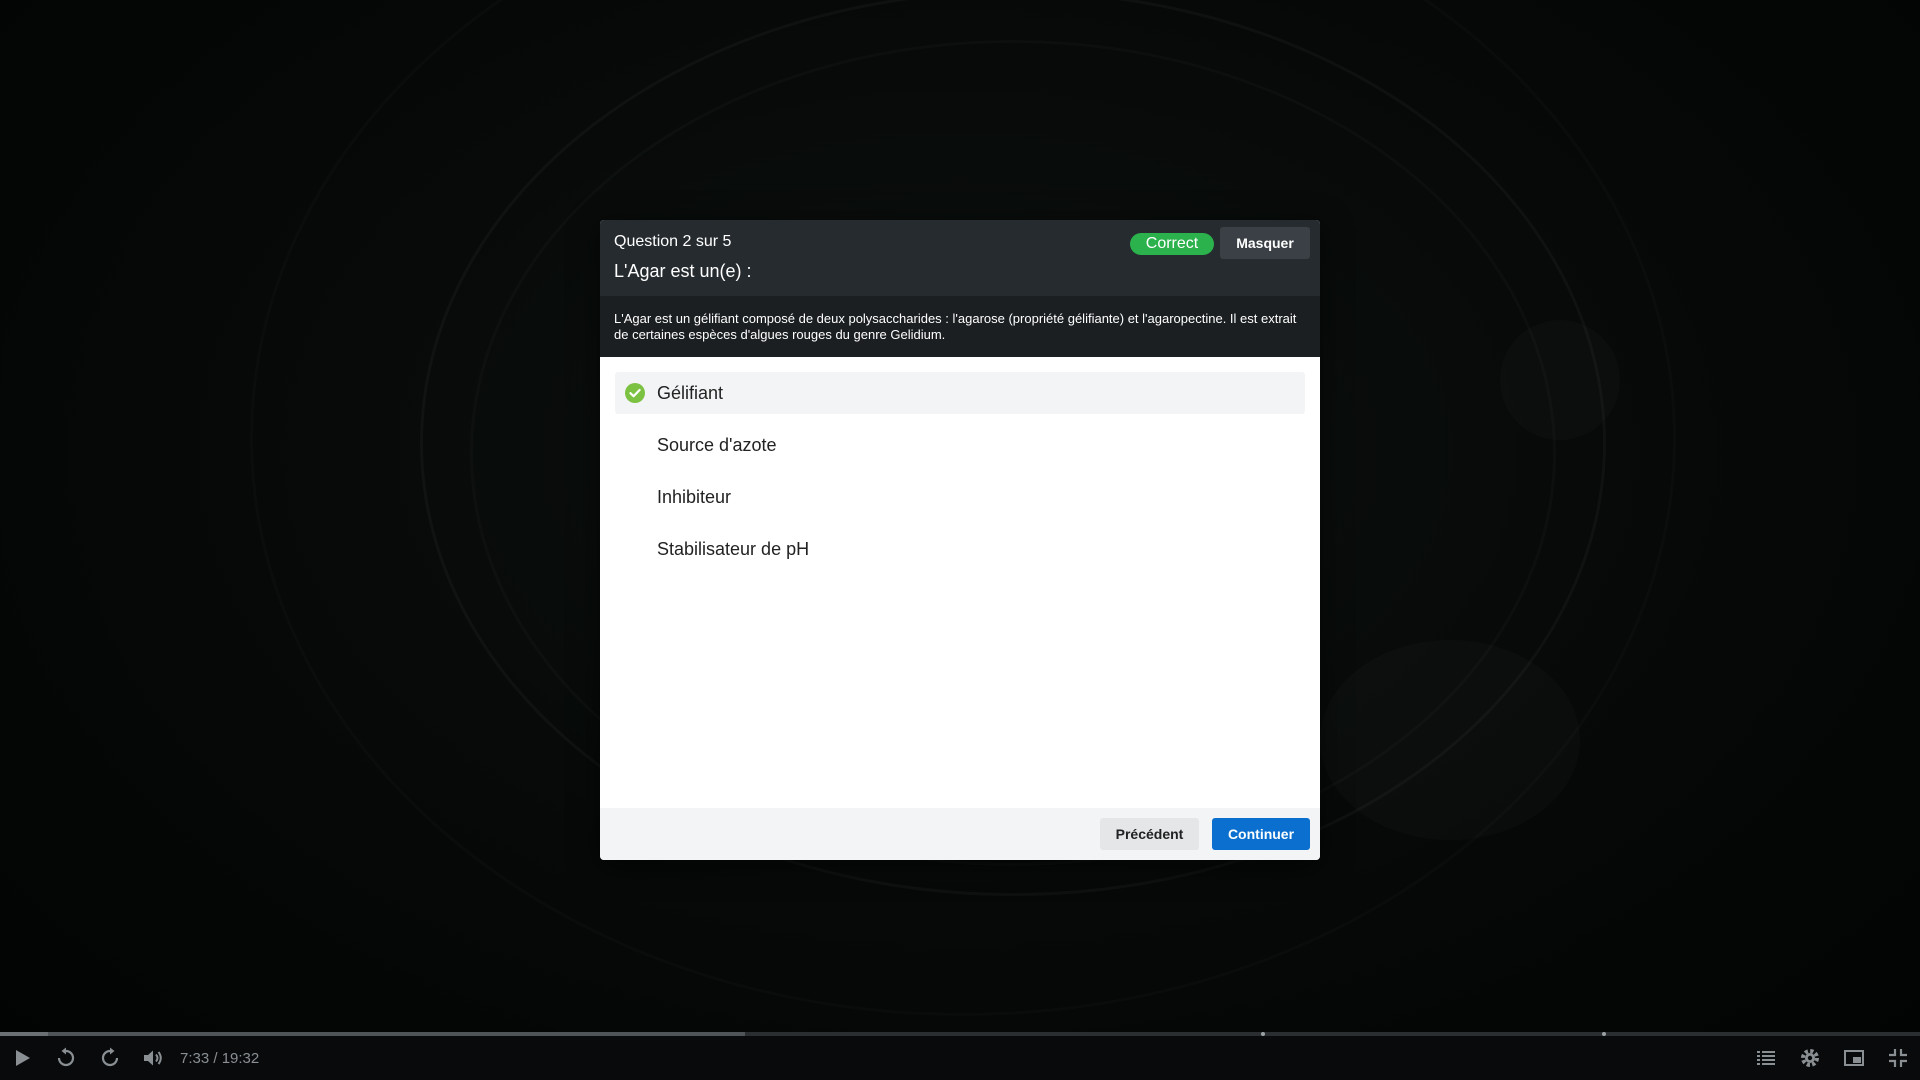 The height and width of the screenshot is (1080, 1920). I want to click on player-controls: 7:33 / 19:32, so click(960, 1058).